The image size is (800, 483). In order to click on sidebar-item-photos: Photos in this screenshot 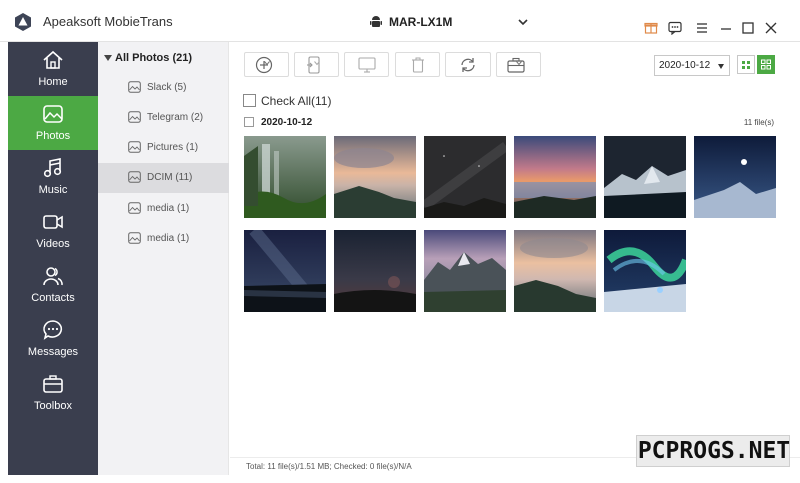, I will do `click(53, 123)`.